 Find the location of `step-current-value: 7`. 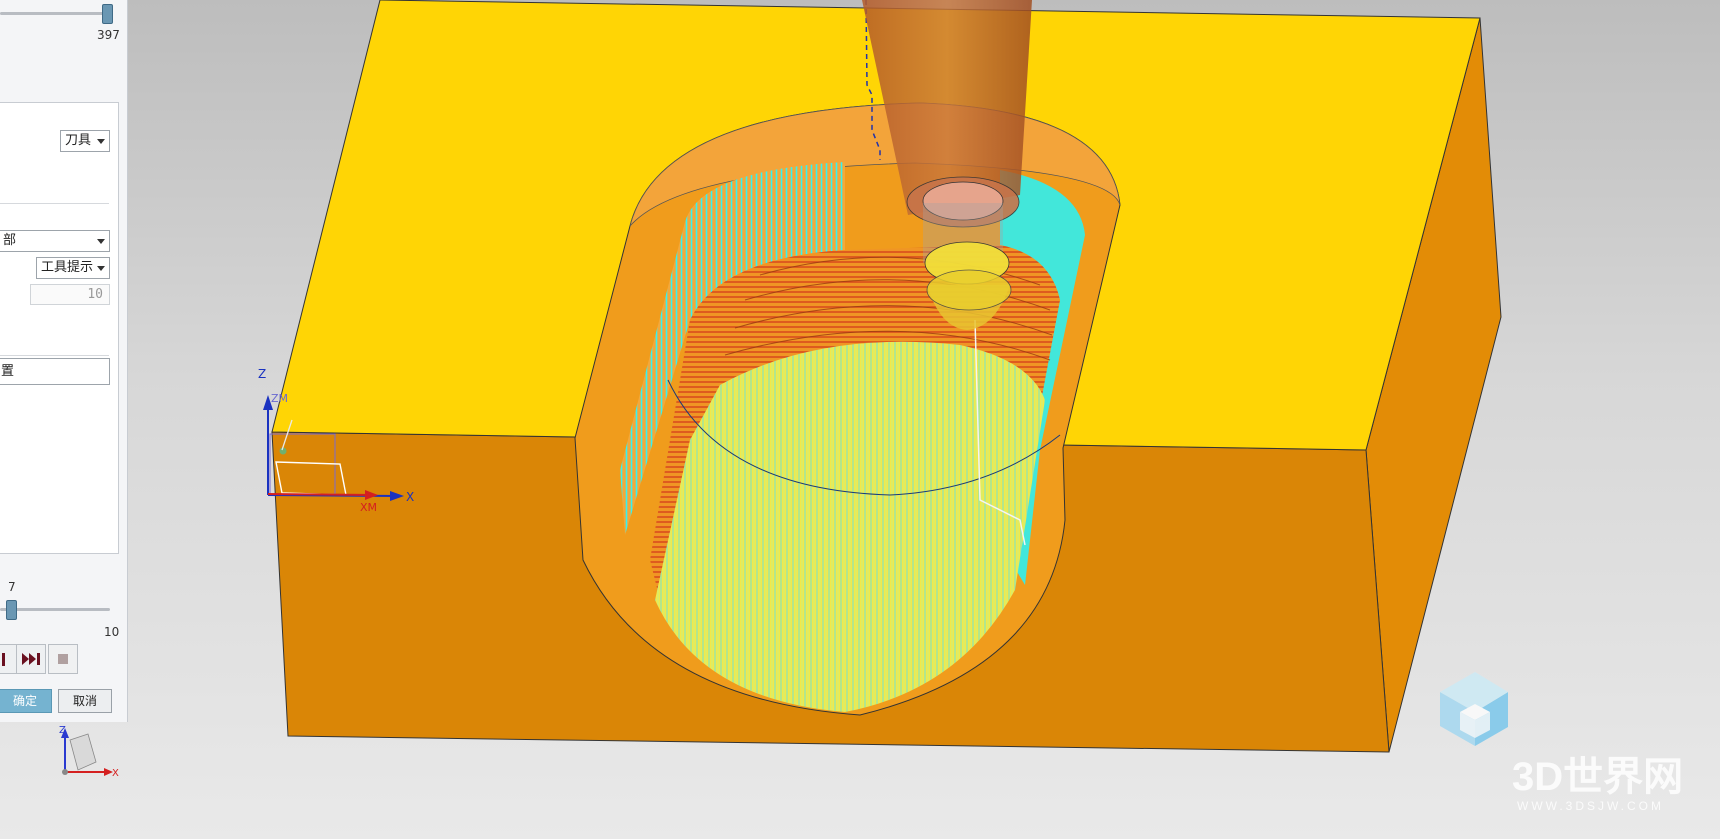

step-current-value: 7 is located at coordinates (12, 587).